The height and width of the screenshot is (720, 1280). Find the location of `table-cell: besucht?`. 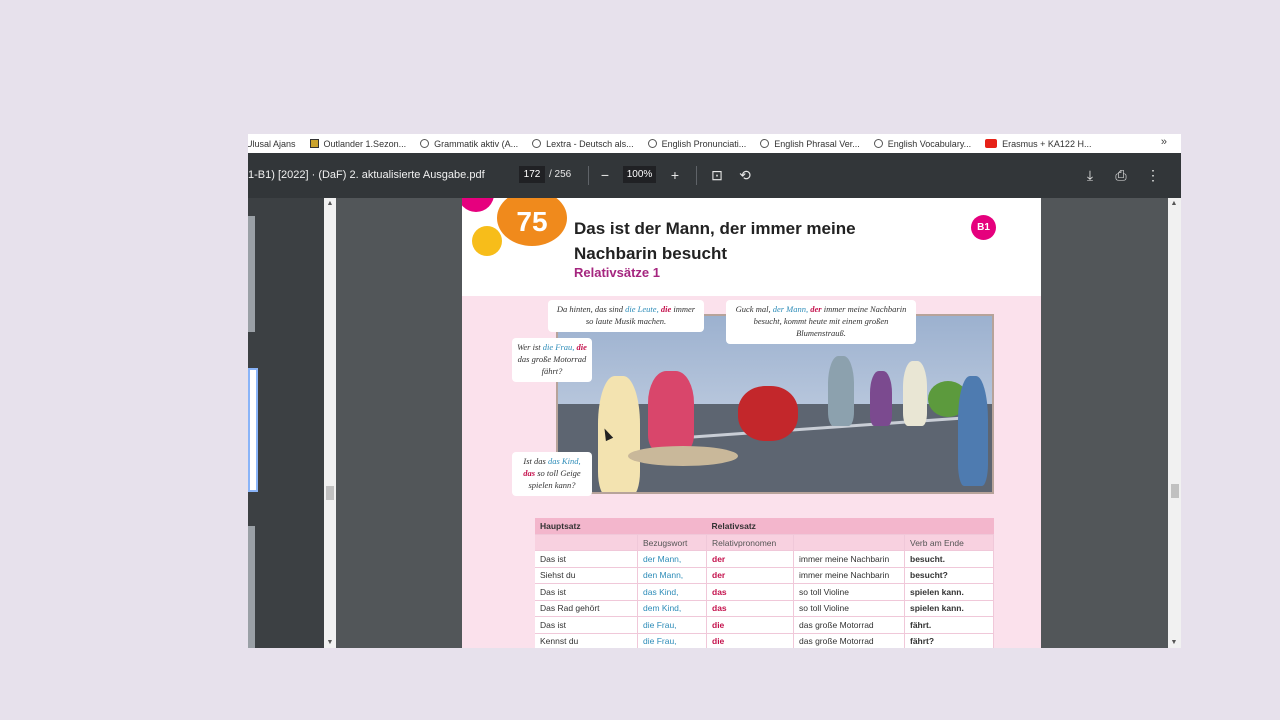

table-cell: besucht? is located at coordinates (949, 575).